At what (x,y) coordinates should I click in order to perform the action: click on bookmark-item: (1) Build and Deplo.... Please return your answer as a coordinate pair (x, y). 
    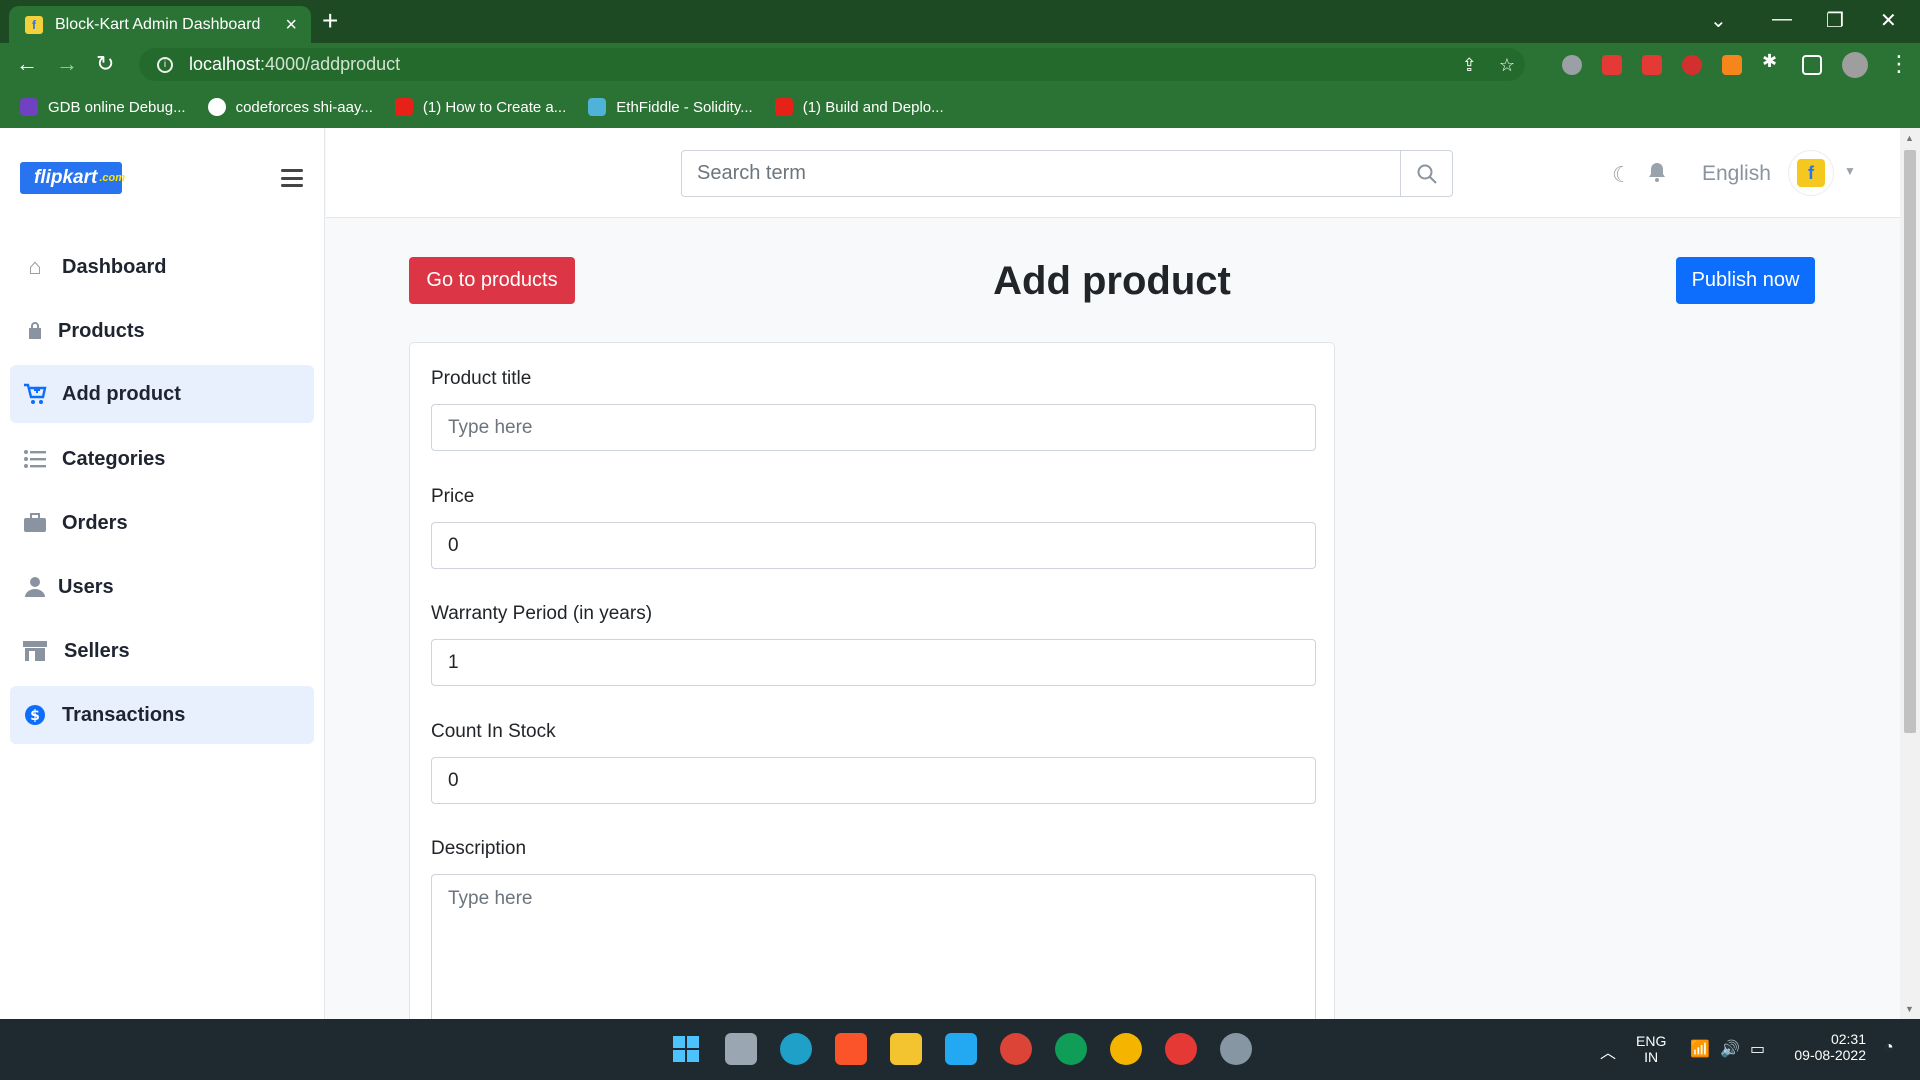
    Looking at the image, I should click on (859, 107).